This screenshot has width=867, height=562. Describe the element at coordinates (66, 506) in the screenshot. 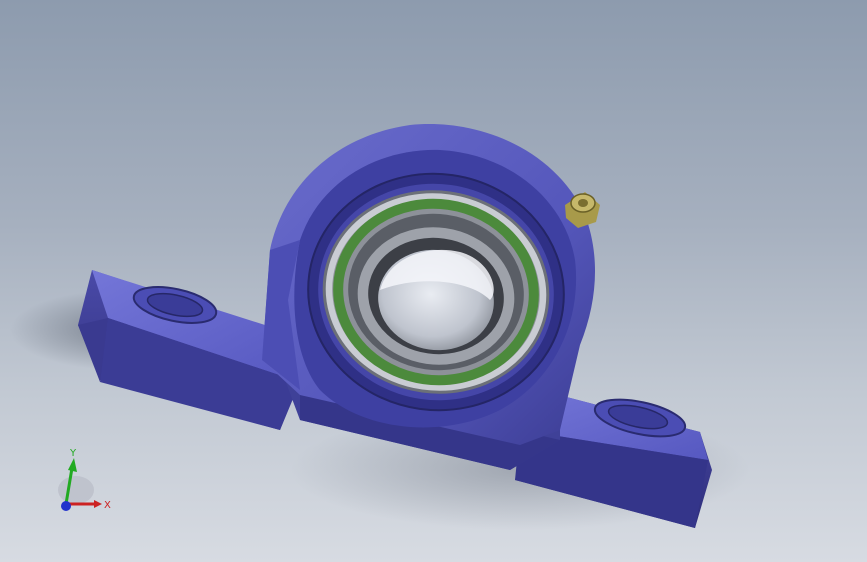

I see `z-axis-icon` at that location.